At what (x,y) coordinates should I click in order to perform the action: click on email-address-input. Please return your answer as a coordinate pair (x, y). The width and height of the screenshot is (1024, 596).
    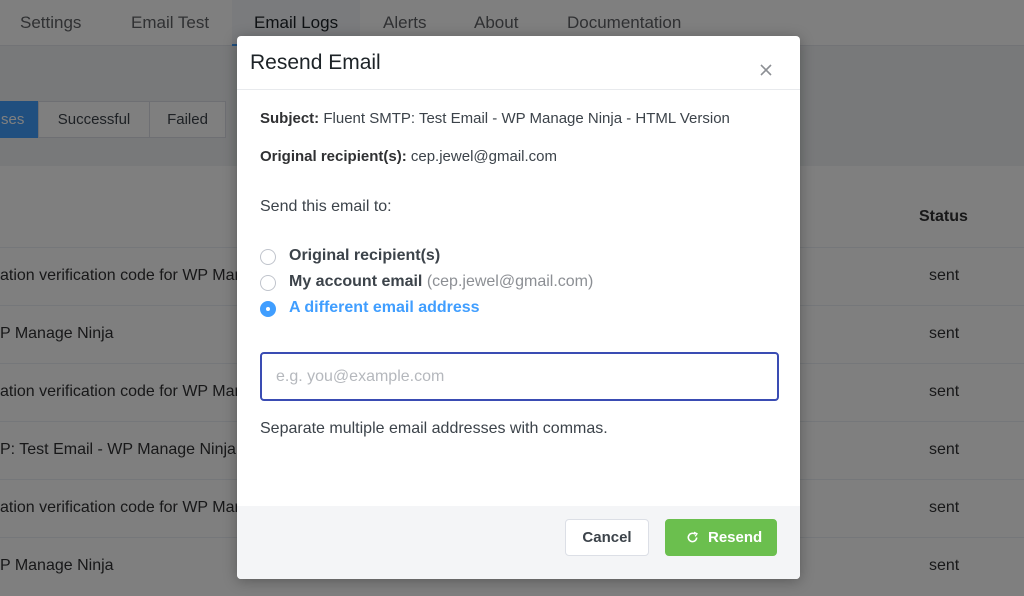
    Looking at the image, I should click on (519, 376).